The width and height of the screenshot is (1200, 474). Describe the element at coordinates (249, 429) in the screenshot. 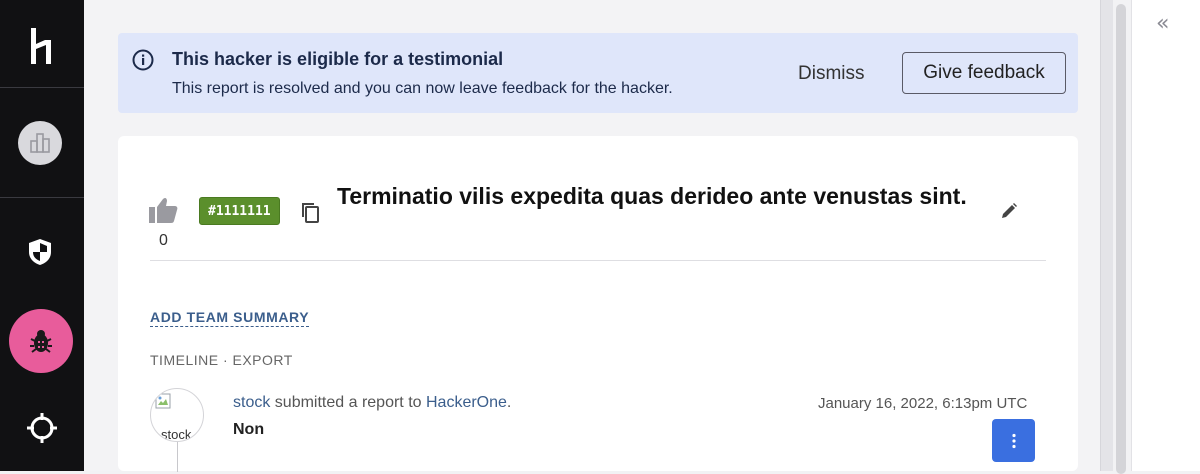

I see `activity-body: Non` at that location.